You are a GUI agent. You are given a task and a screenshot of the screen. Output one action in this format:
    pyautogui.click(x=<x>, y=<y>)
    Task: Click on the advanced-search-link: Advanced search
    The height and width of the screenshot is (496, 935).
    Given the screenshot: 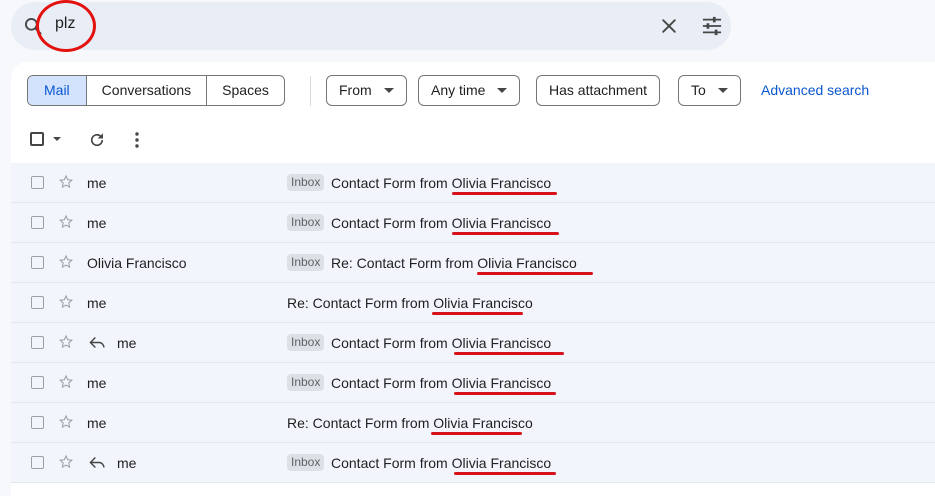 What is the action you would take?
    pyautogui.click(x=815, y=90)
    